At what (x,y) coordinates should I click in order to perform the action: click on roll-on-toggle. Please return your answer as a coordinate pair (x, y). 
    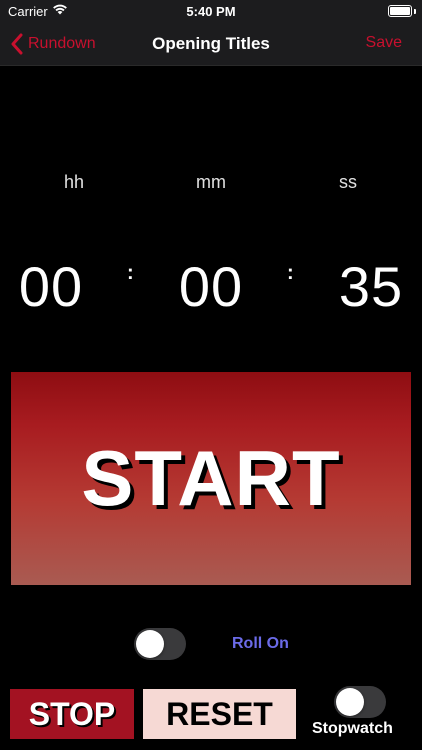
    Looking at the image, I should click on (160, 644).